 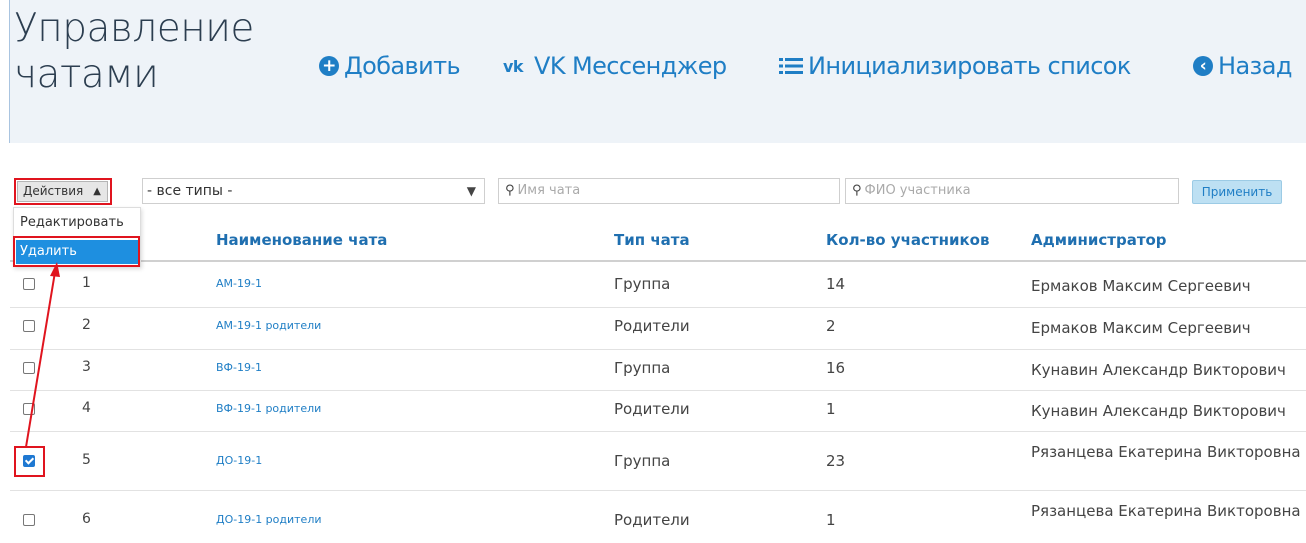 What do you see at coordinates (86, 460) in the screenshot?
I see `row-number: 5` at bounding box center [86, 460].